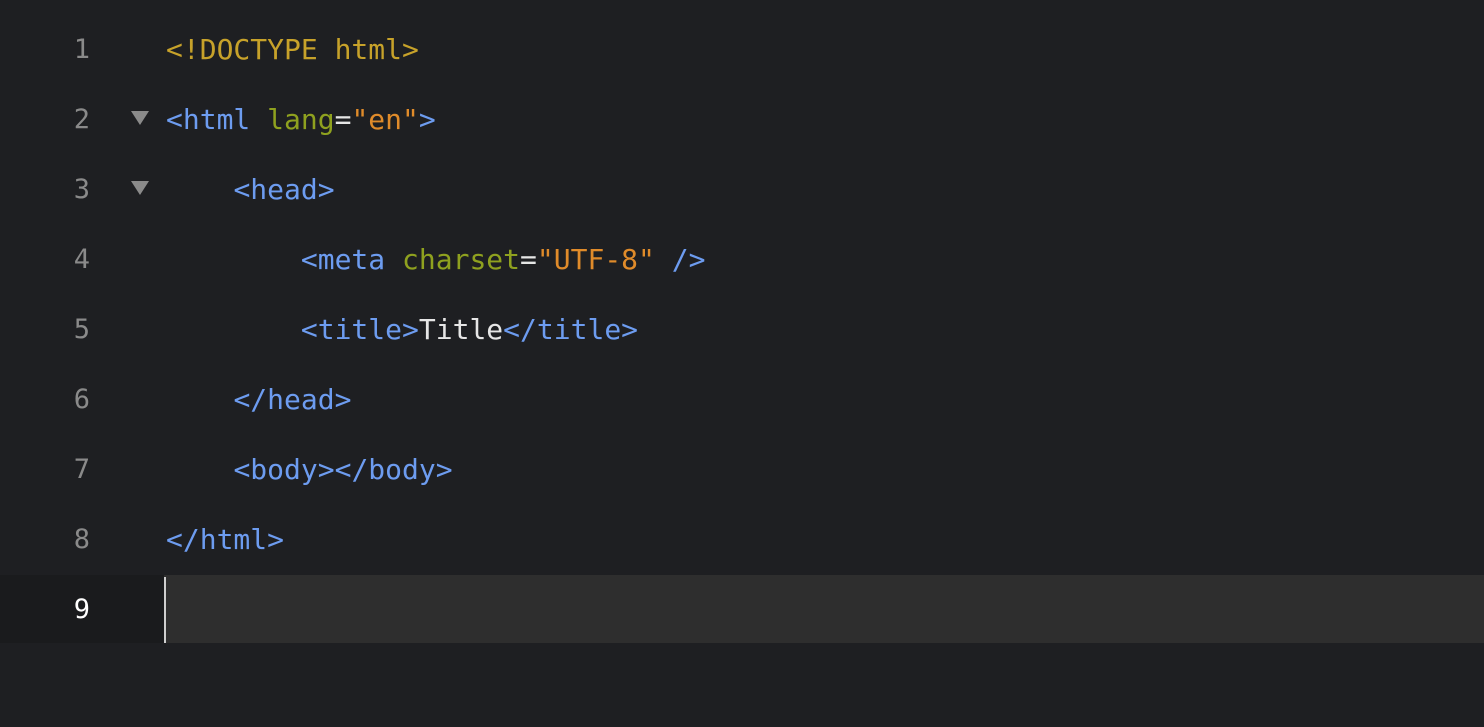 The image size is (1484, 727). I want to click on line-number: 3, so click(81, 189).